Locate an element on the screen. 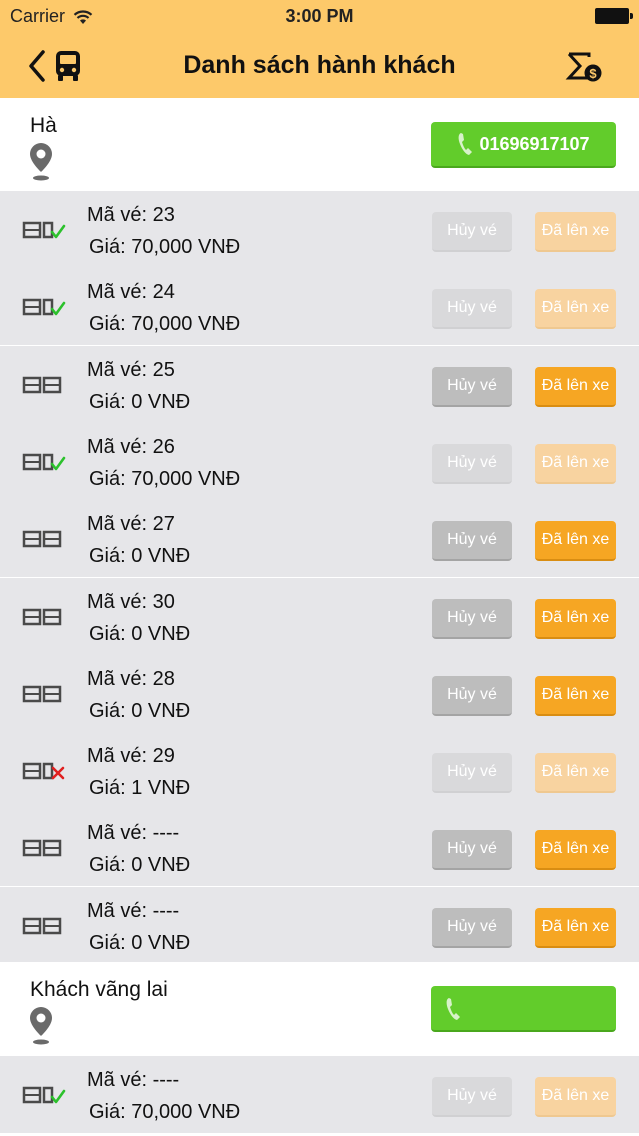 This screenshot has width=639, height=1136. battery-icon is located at coordinates (614, 16).